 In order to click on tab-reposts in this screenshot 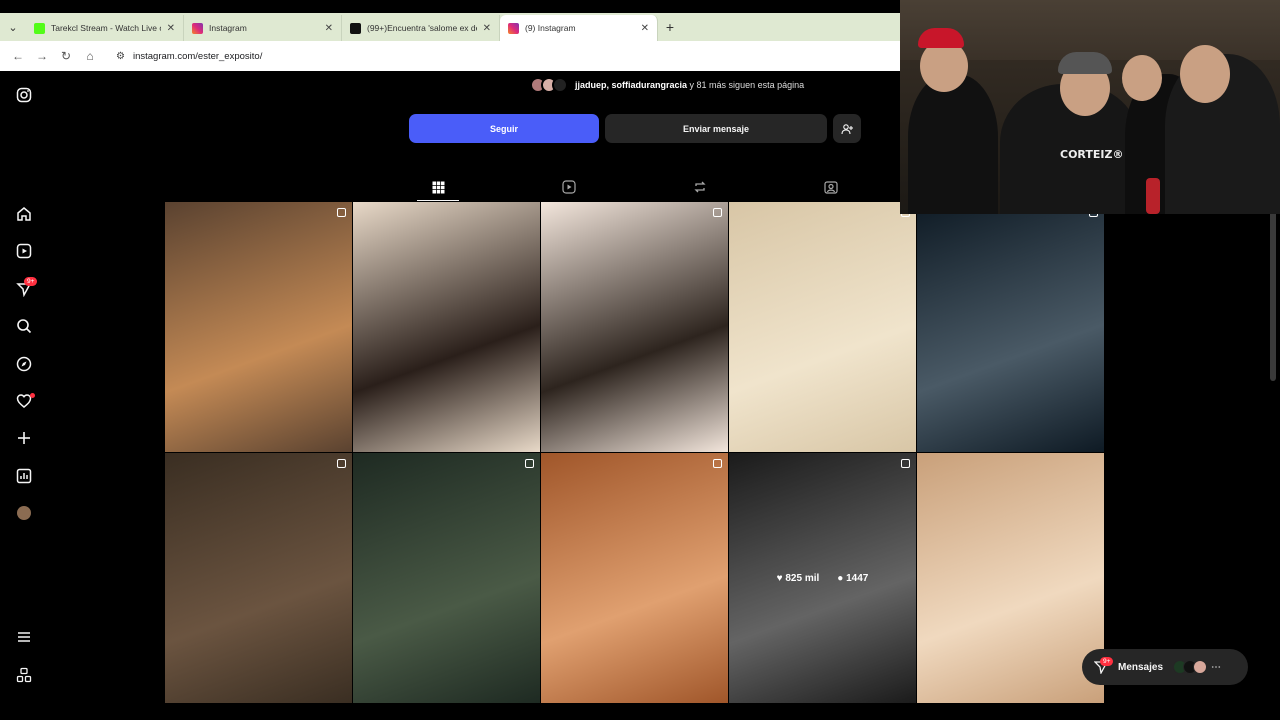, I will do `click(700, 187)`.